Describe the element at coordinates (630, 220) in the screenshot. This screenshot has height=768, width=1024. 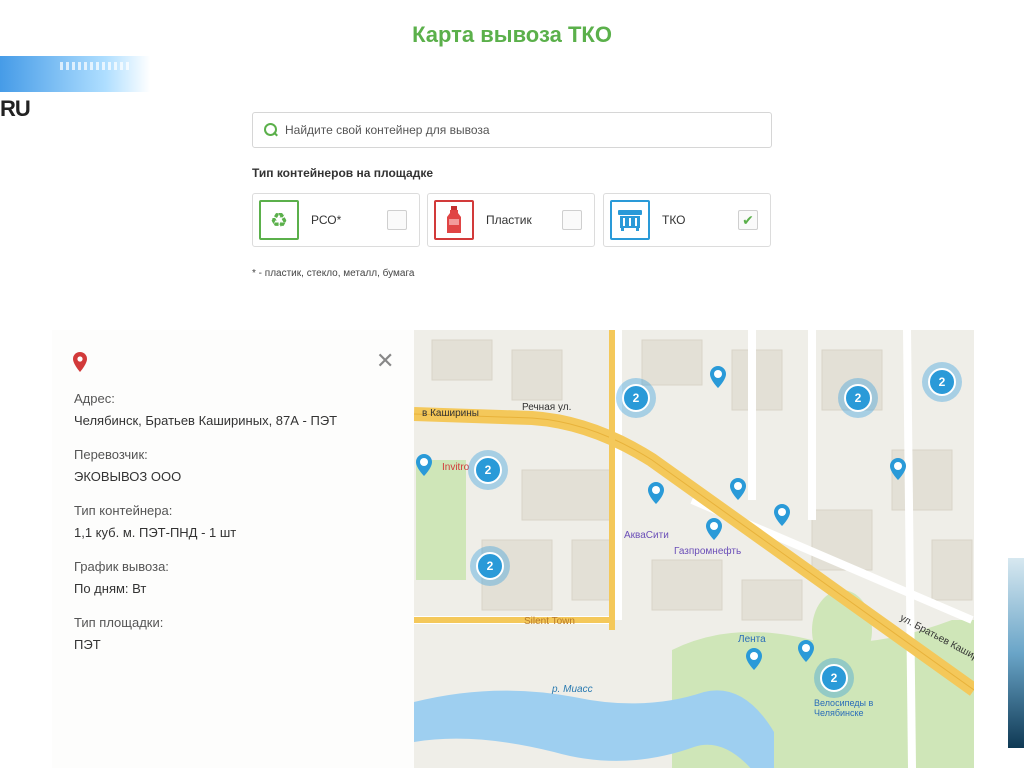
I see `dumpster-icon` at that location.